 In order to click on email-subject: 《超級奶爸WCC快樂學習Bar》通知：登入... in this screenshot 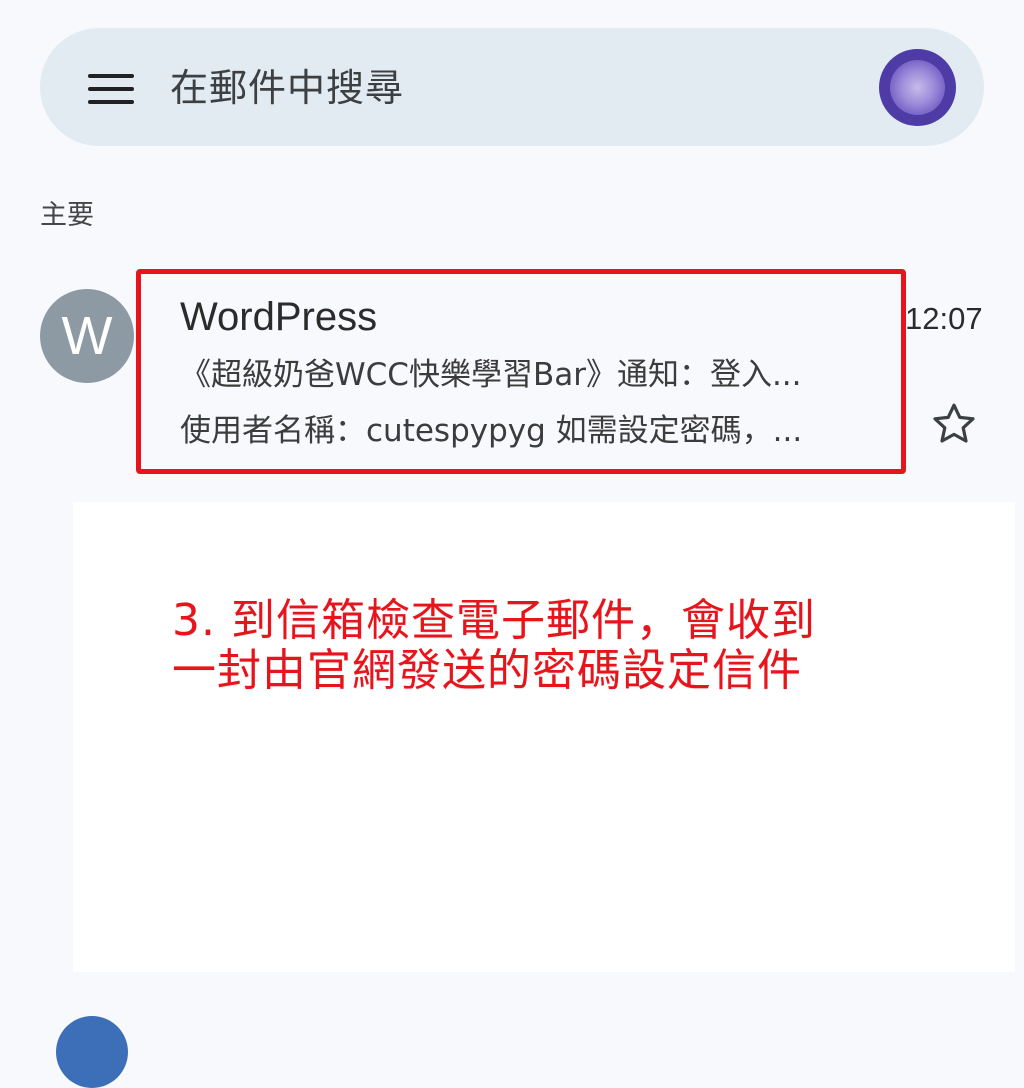, I will do `click(491, 375)`.